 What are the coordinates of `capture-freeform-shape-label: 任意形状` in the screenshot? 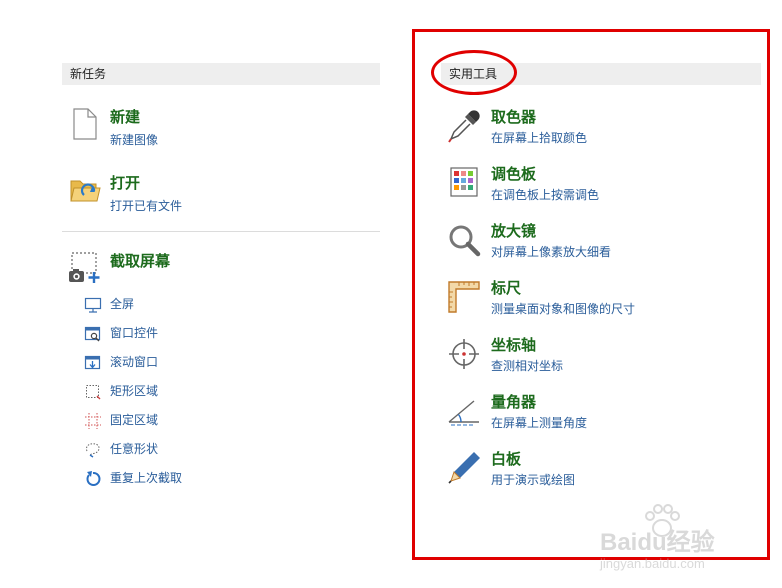 It's located at (134, 449).